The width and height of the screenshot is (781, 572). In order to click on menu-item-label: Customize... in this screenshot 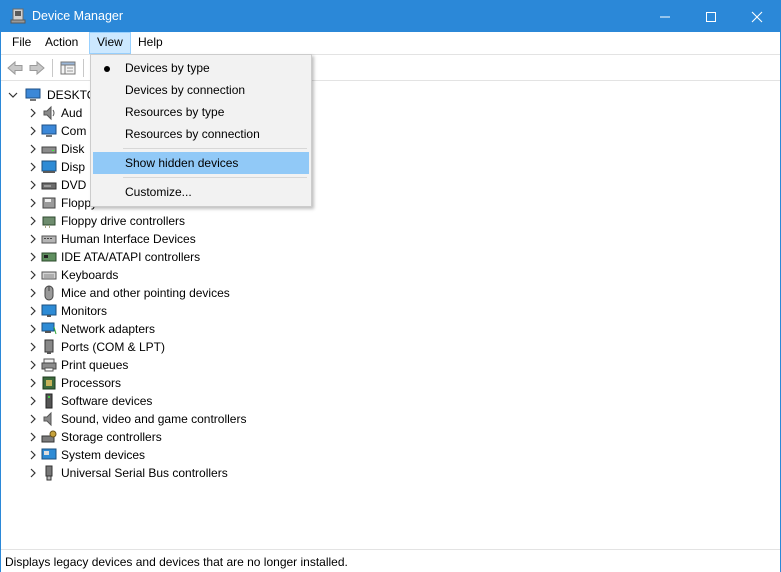, I will do `click(158, 192)`.